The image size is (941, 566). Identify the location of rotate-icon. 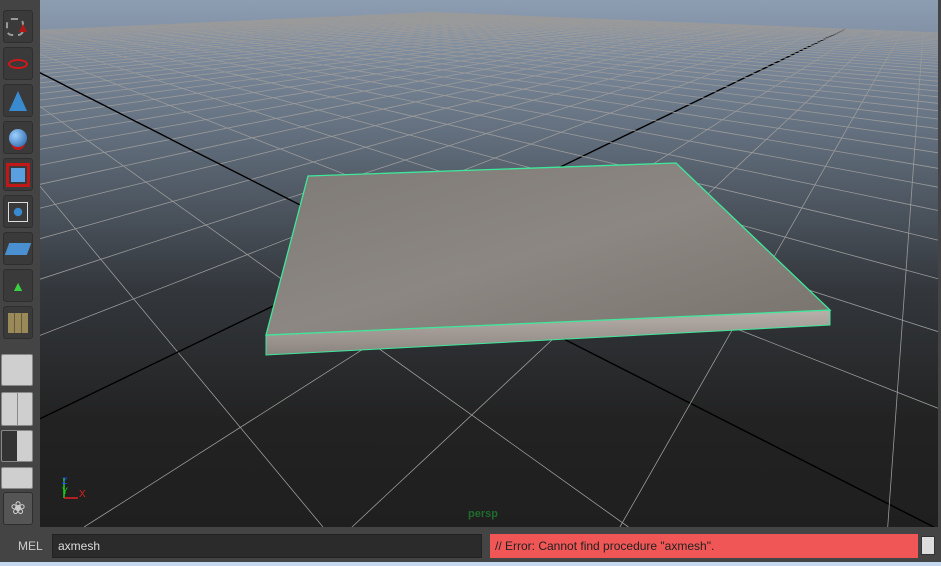
(18, 137).